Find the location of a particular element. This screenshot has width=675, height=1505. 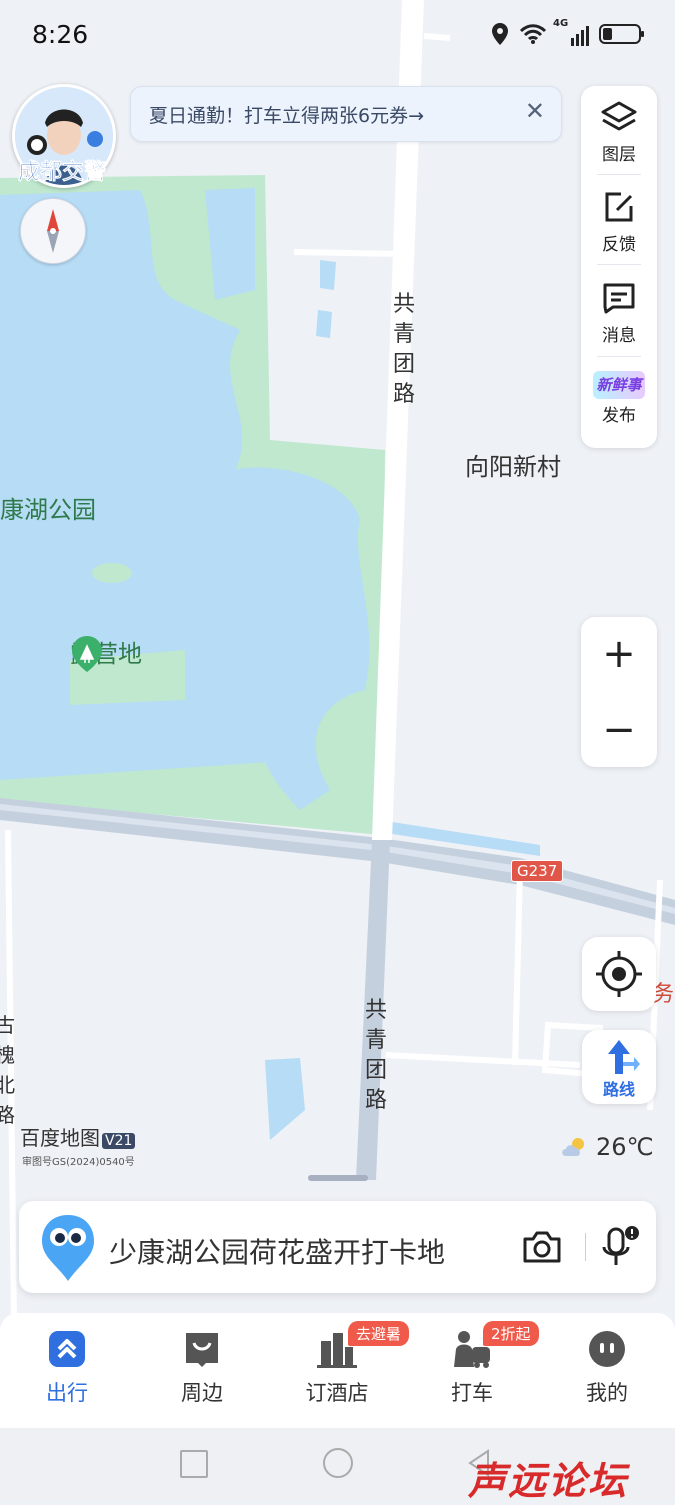

compass-button is located at coordinates (53, 231).